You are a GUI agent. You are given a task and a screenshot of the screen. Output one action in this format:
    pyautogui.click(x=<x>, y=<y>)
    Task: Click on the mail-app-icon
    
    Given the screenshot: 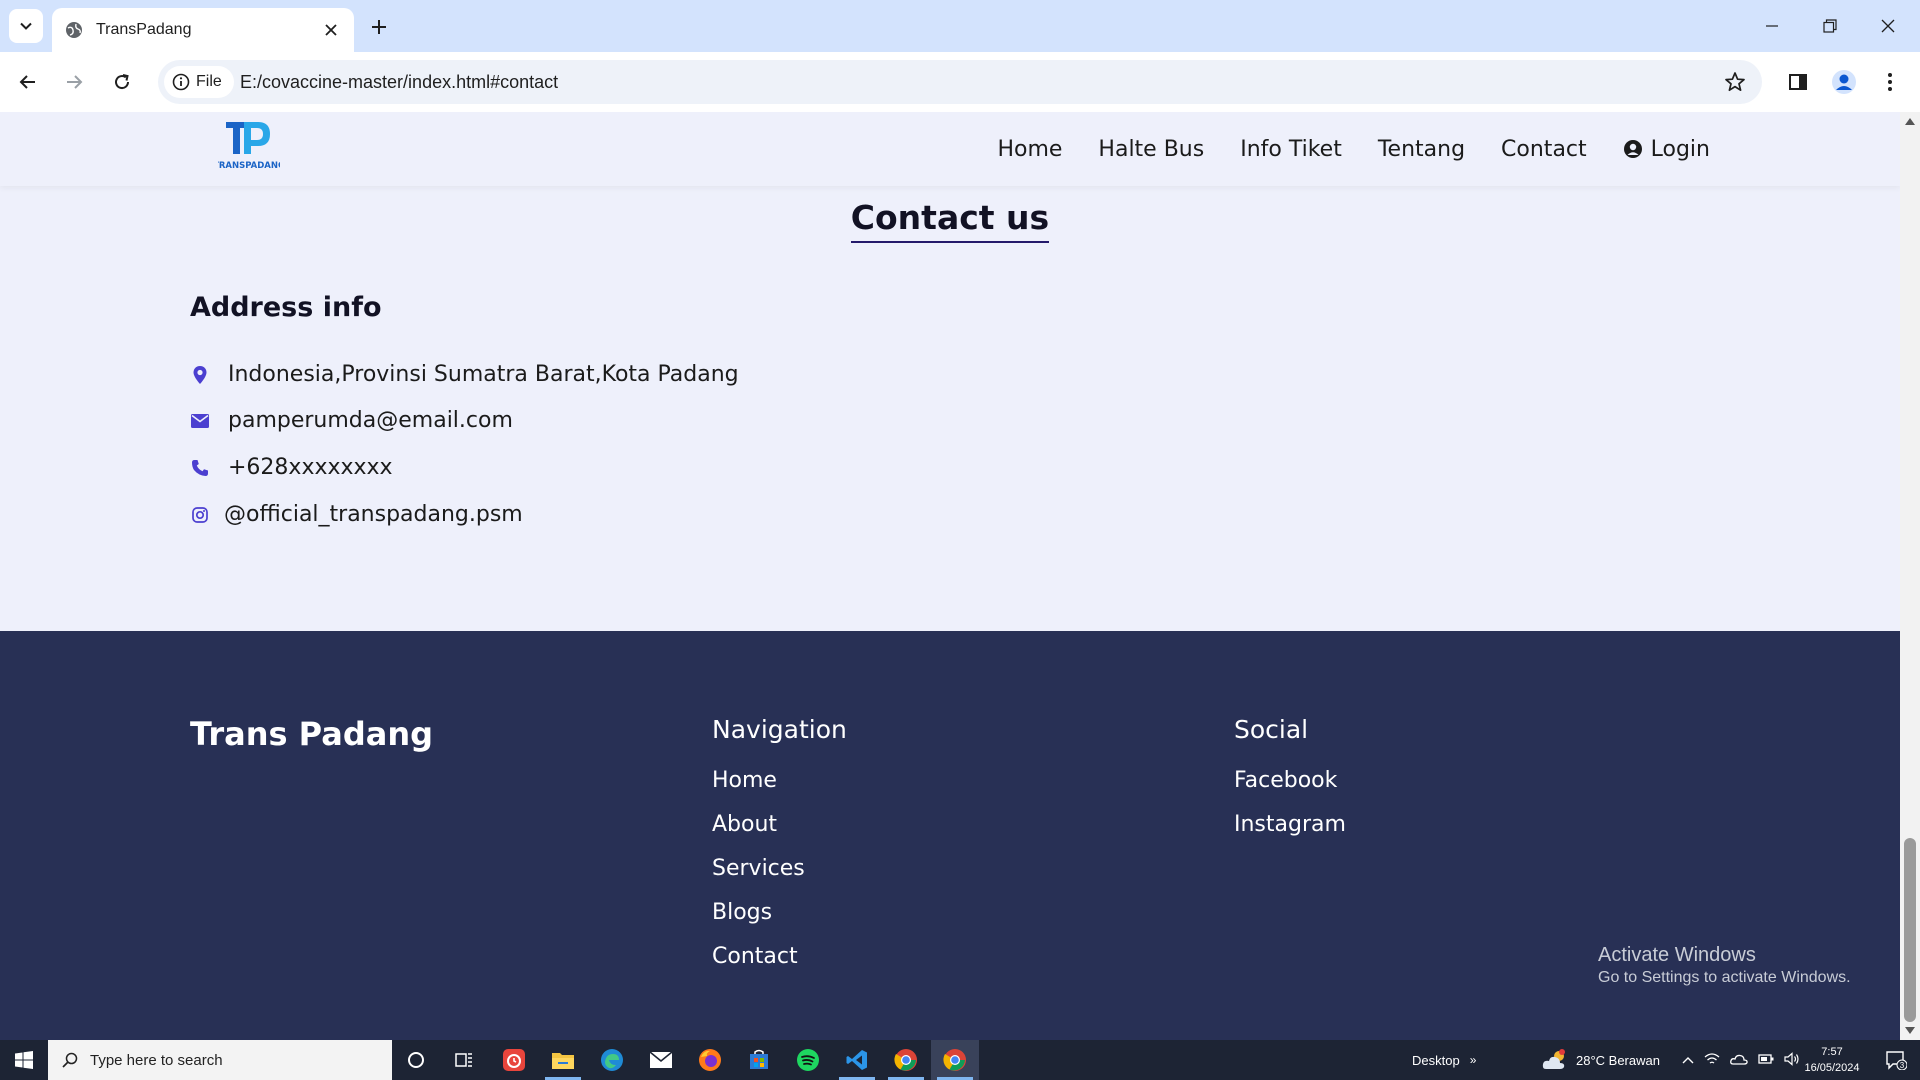 What is the action you would take?
    pyautogui.click(x=661, y=1059)
    